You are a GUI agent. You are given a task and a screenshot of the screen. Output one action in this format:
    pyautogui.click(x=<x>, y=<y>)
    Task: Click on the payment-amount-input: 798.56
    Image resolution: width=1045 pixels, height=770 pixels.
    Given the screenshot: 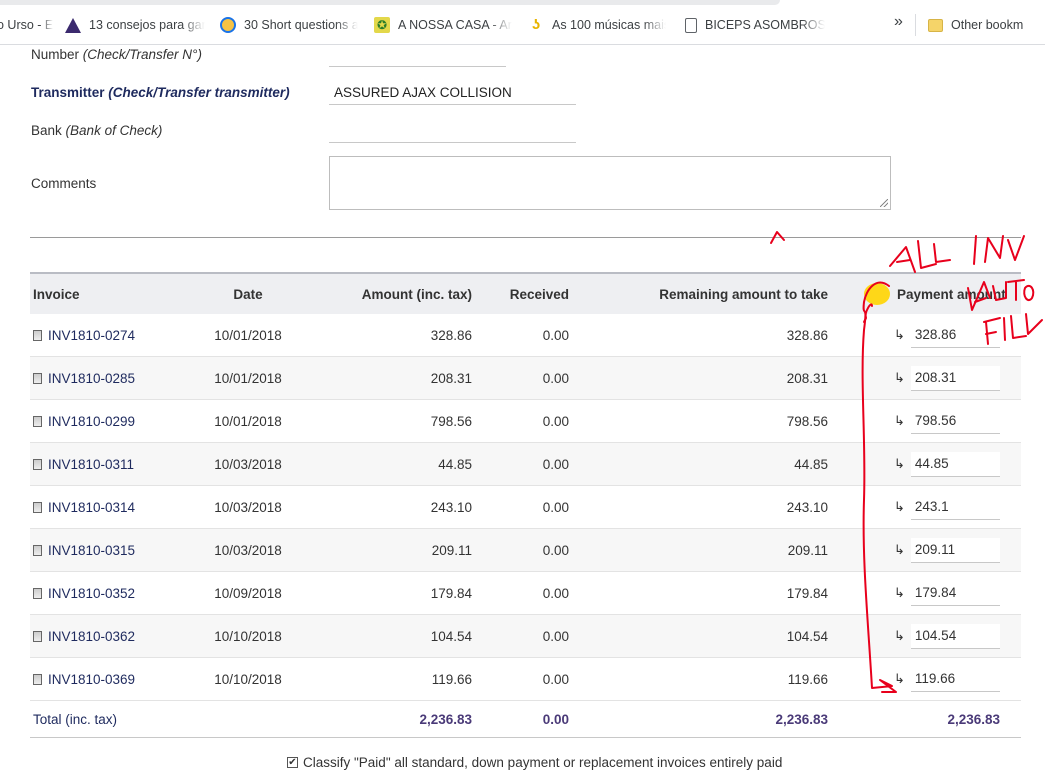 What is the action you would take?
    pyautogui.click(x=955, y=421)
    